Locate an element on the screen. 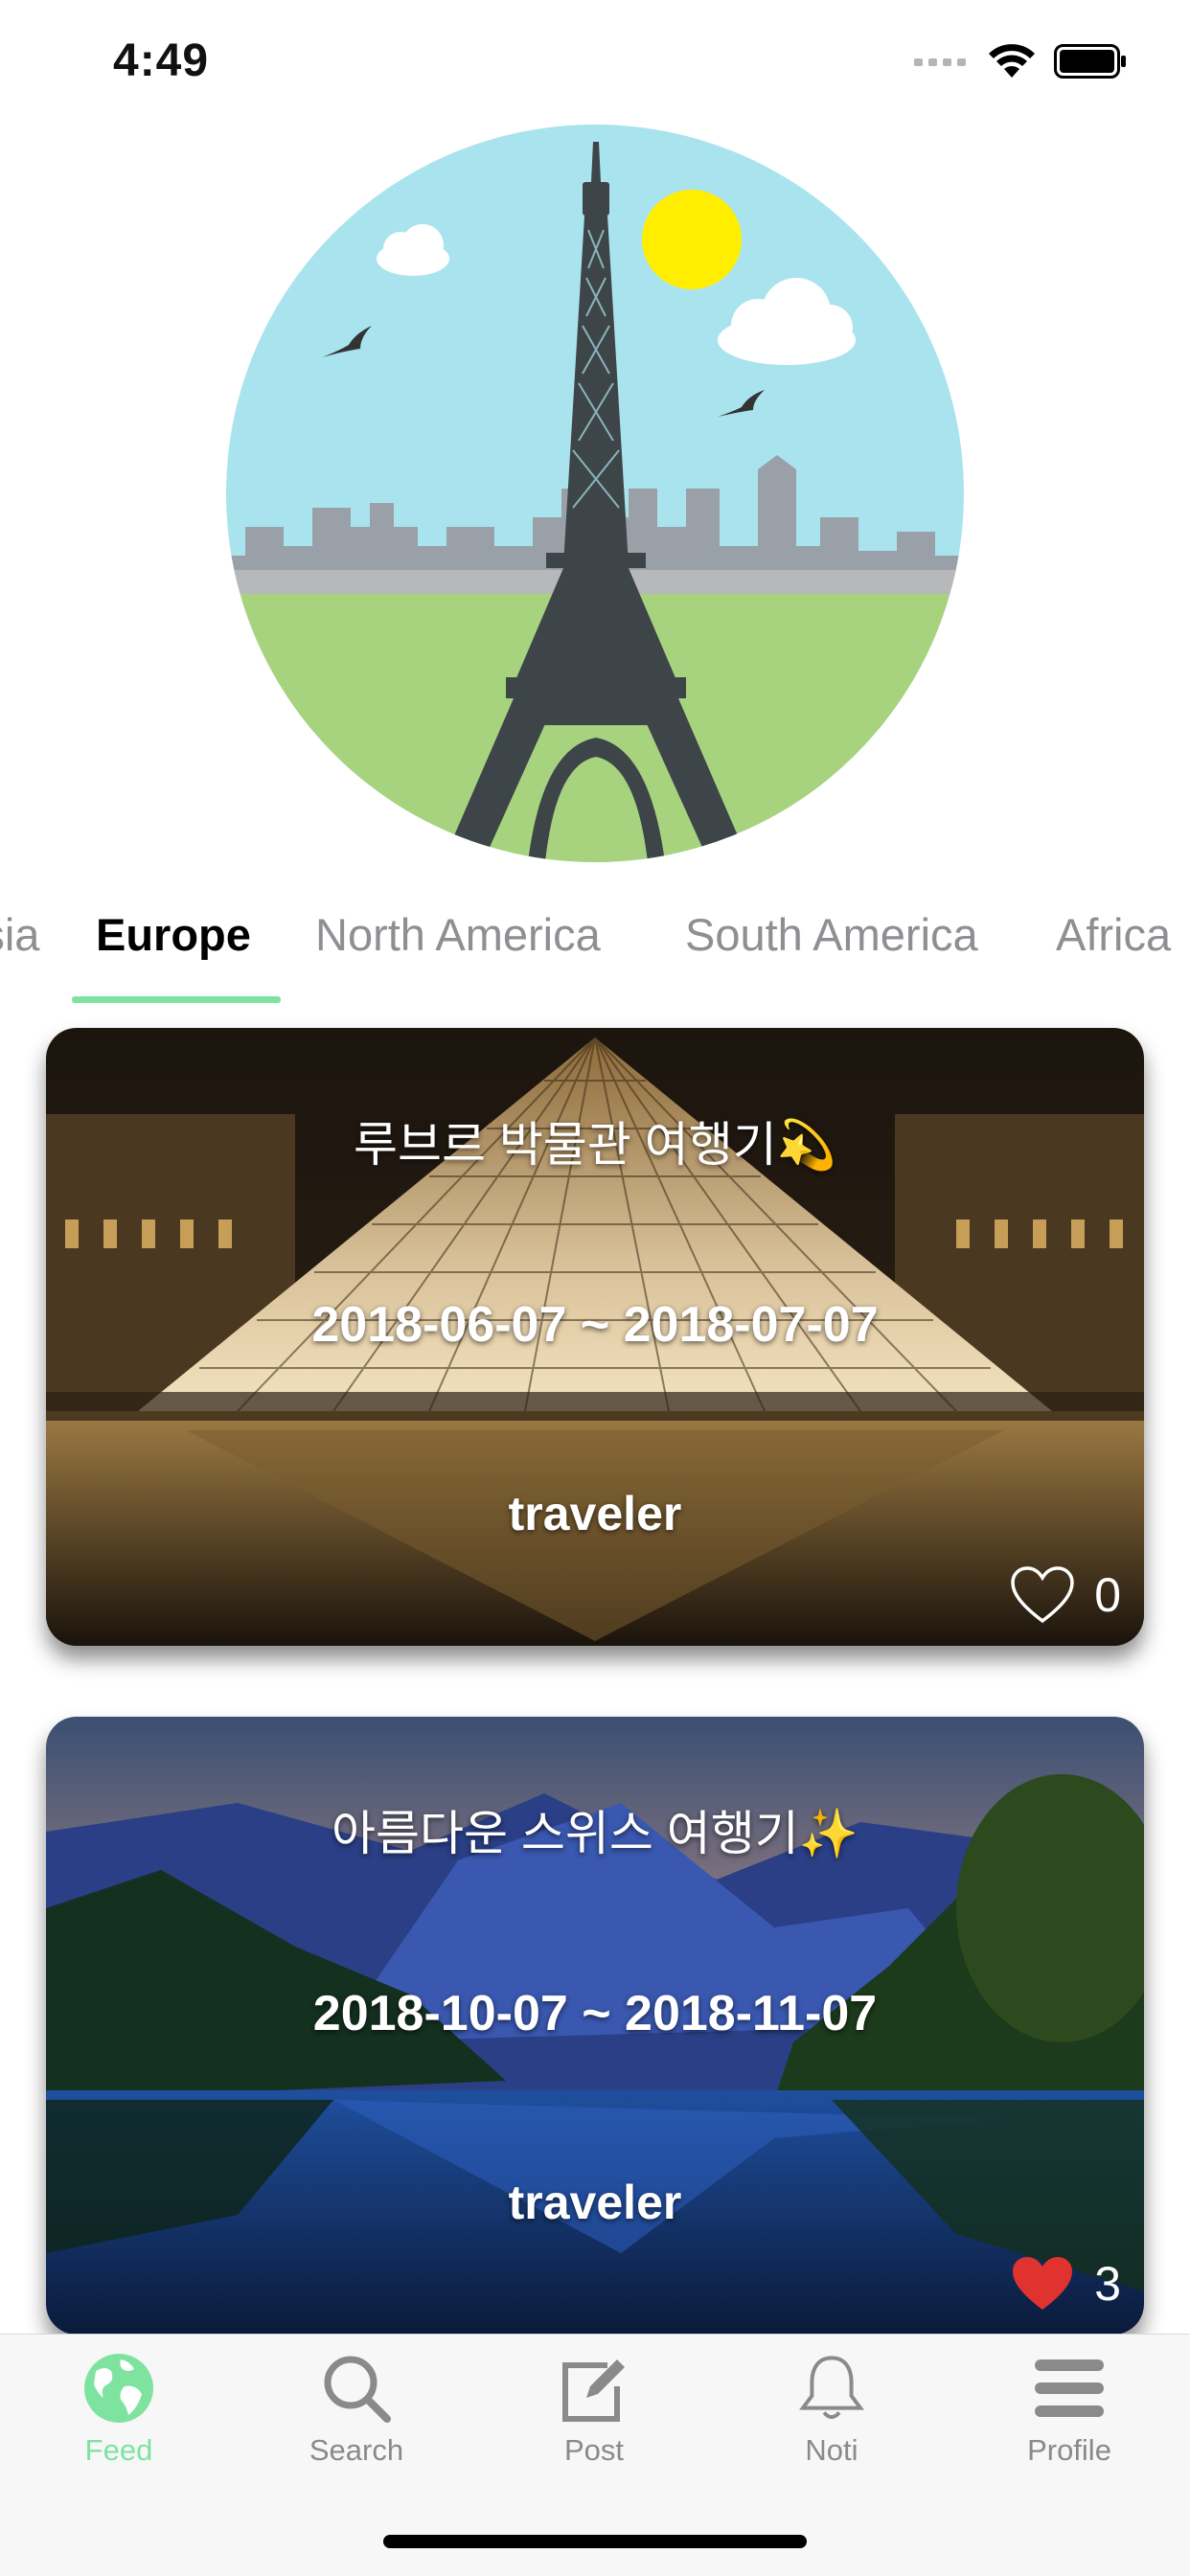 This screenshot has height=2576, width=1190. tab-north-america: North America is located at coordinates (458, 935).